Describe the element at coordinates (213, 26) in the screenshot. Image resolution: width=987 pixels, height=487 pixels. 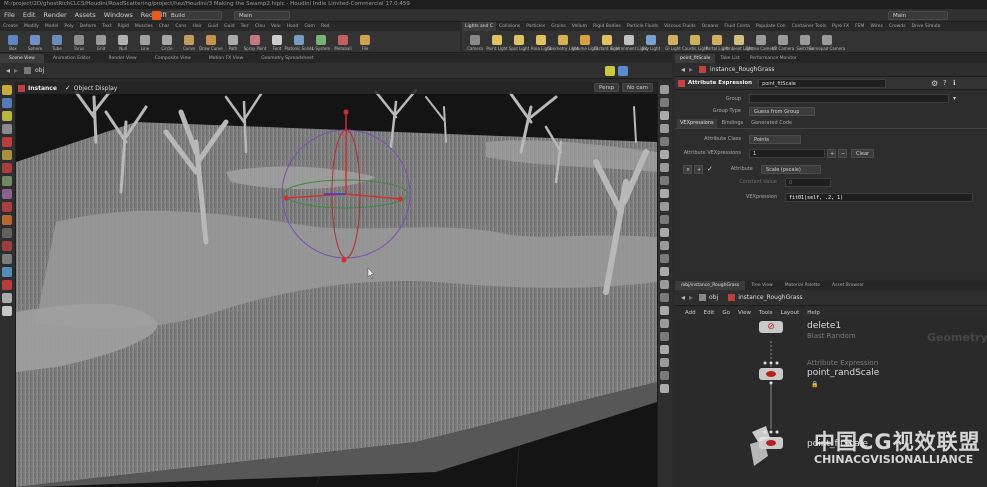
I see `shelf-tab: Guid` at that location.